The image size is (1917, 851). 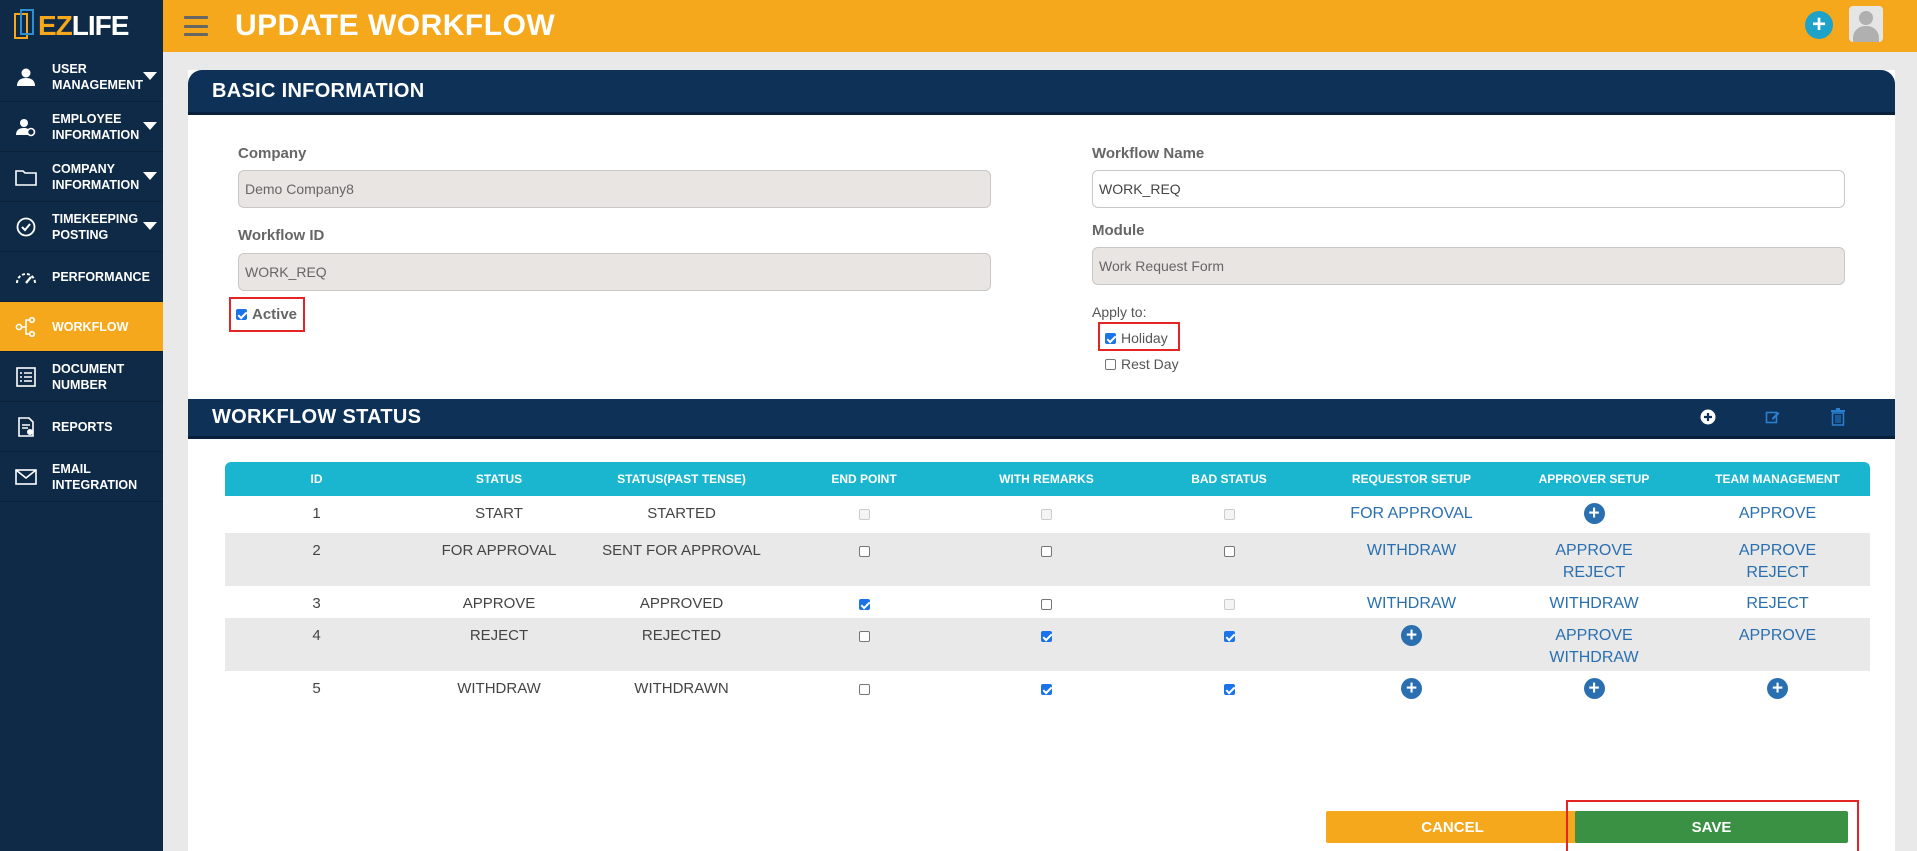 I want to click on trash-icon, so click(x=1838, y=417).